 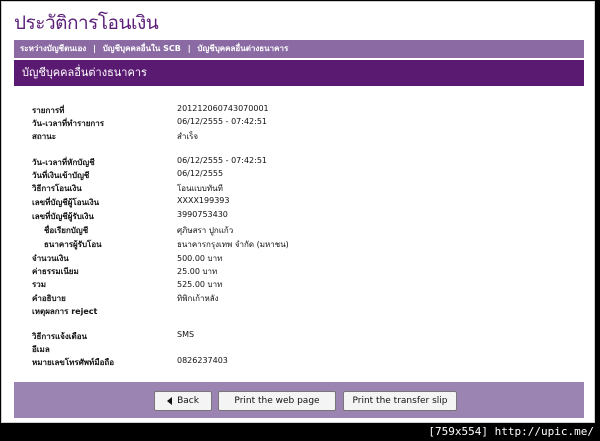 I want to click on print-web-page-label: Print the web page, so click(x=277, y=401).